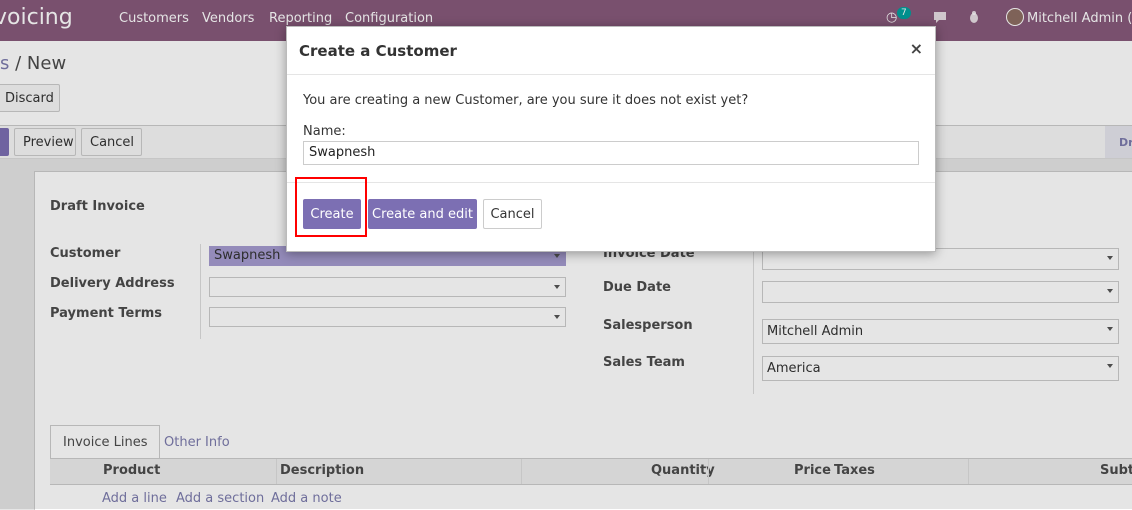 The image size is (1132, 510). Describe the element at coordinates (611, 74) in the screenshot. I see `dialog-header-divider` at that location.